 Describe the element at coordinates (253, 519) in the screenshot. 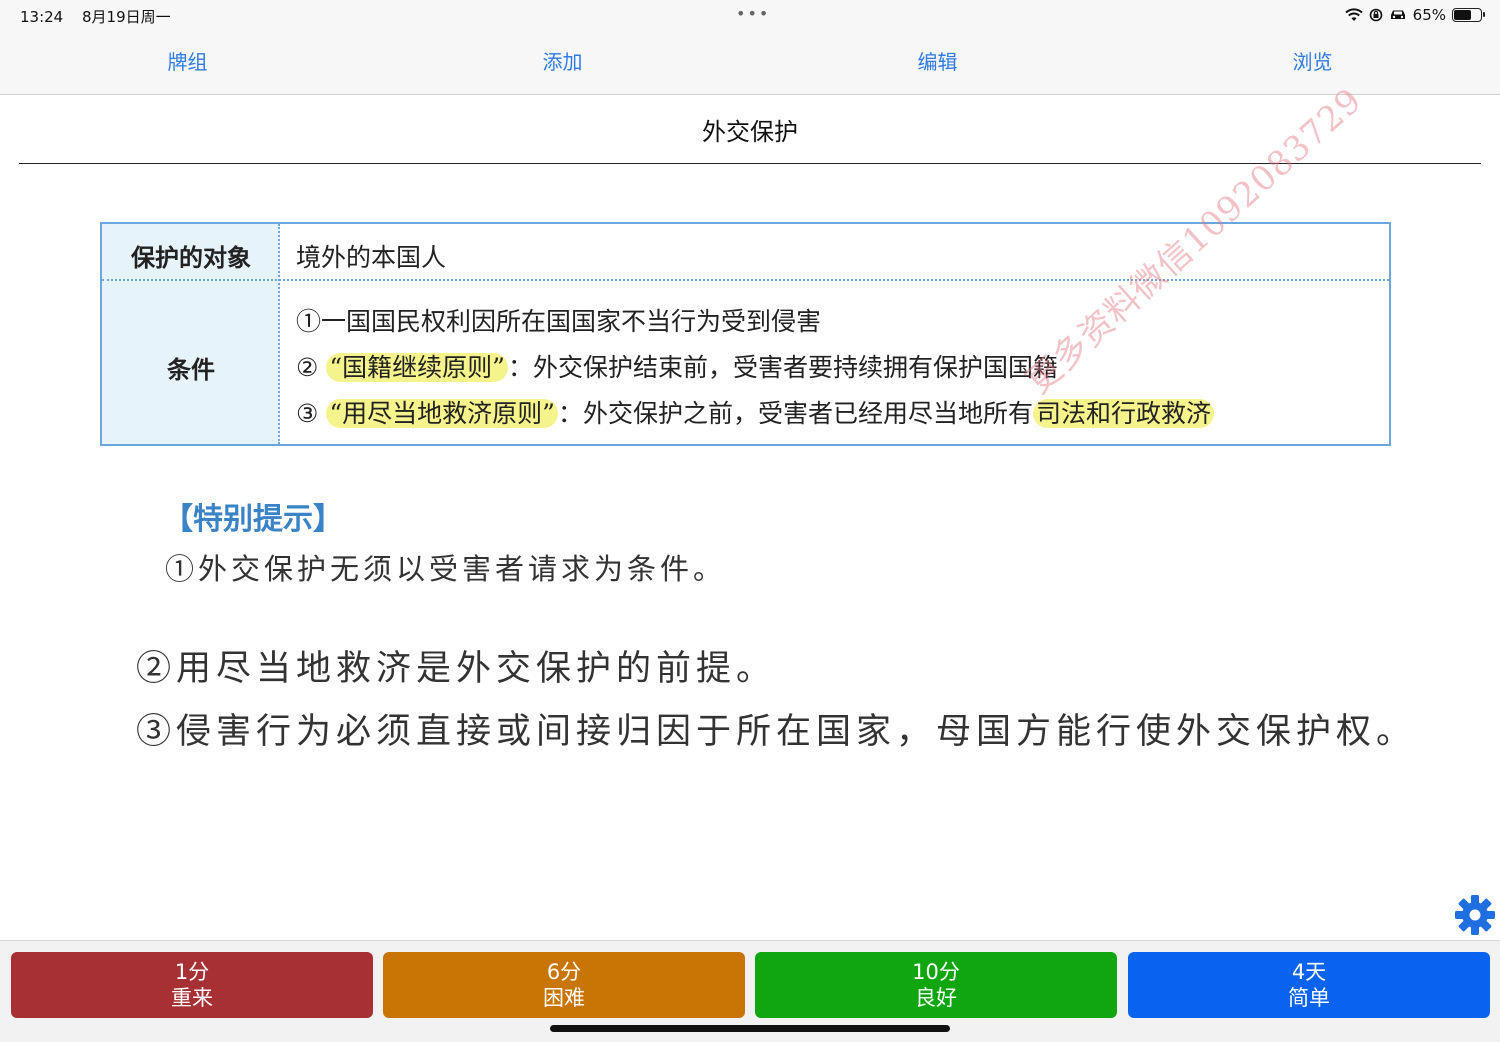

I see `tips-heading: 【特别提示】` at that location.